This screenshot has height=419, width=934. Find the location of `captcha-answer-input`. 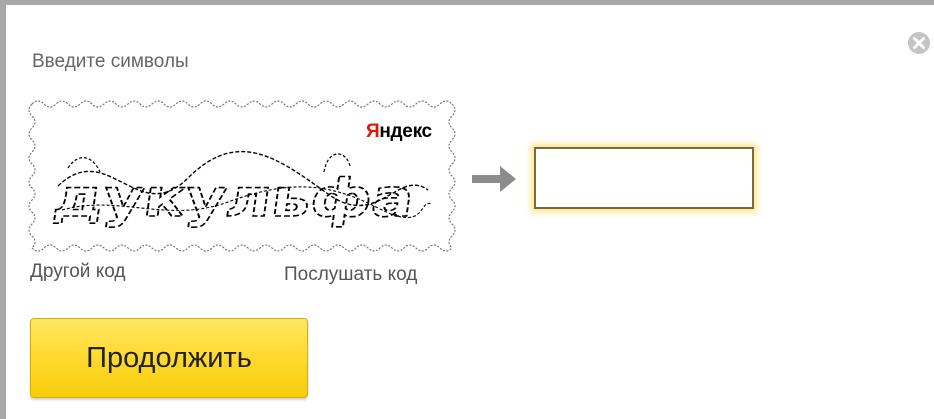

captcha-answer-input is located at coordinates (644, 178).